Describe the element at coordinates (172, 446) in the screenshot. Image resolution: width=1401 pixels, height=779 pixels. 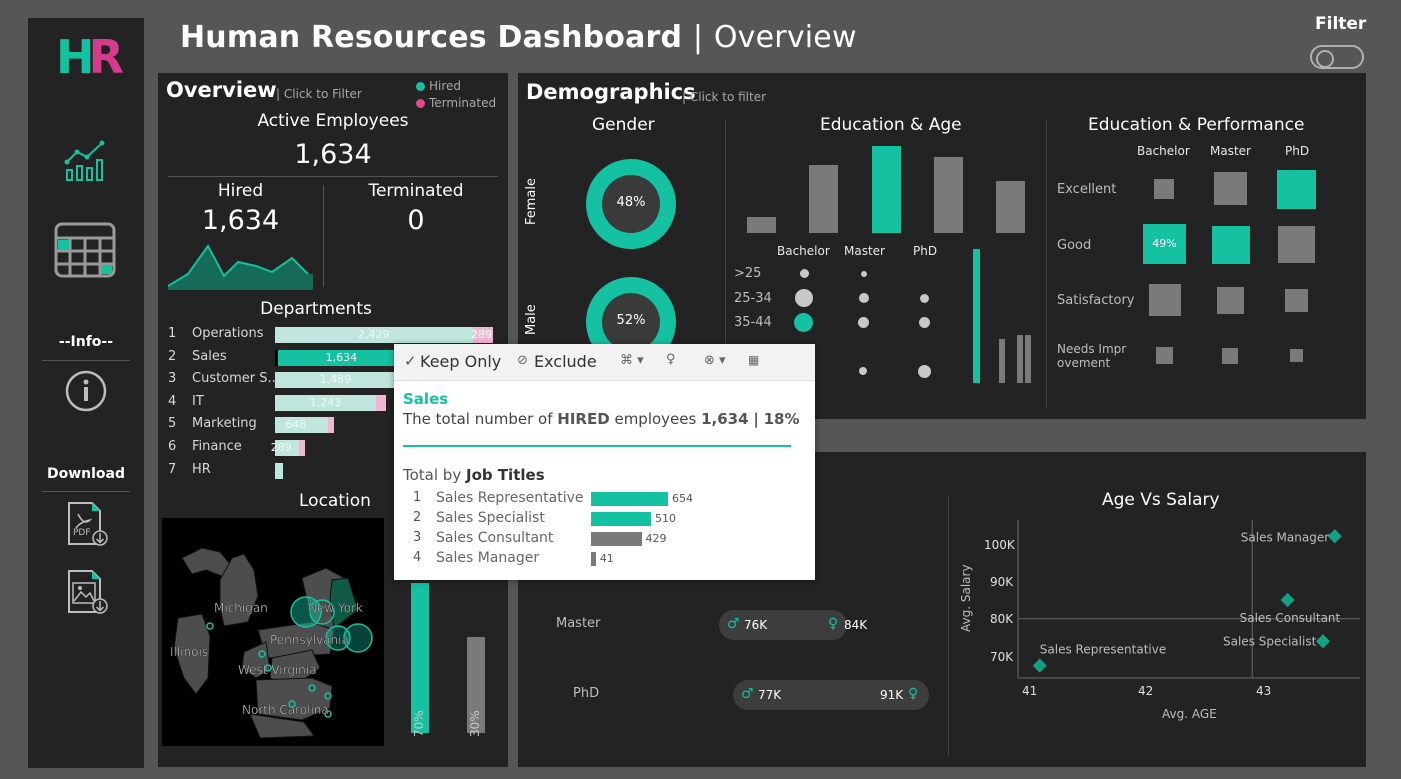
I see `department-rank: 6` at that location.